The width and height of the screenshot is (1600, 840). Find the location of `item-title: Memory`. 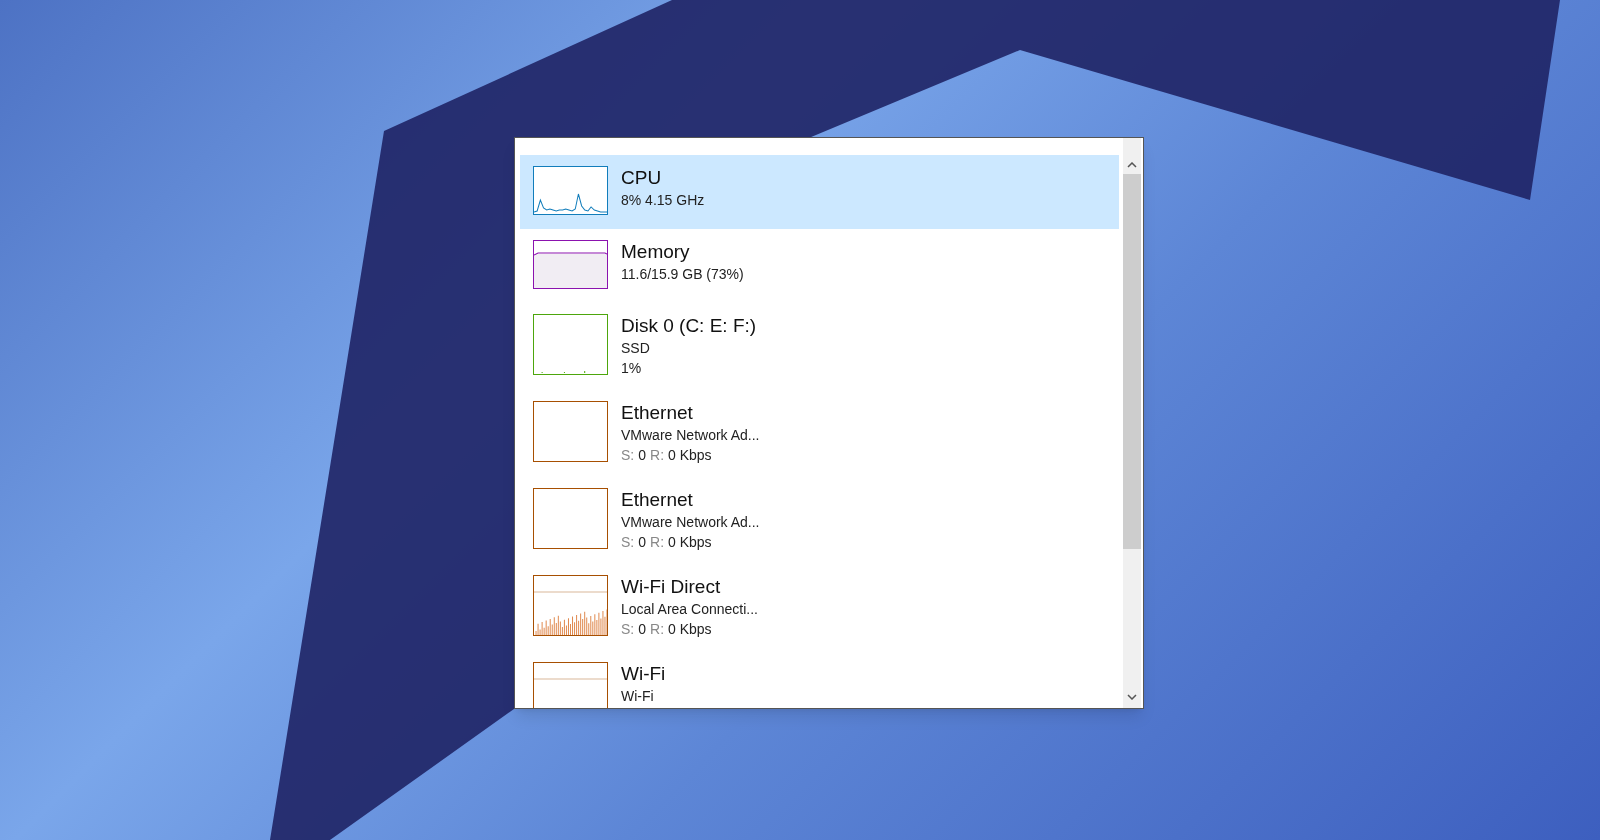

item-title: Memory is located at coordinates (656, 252).